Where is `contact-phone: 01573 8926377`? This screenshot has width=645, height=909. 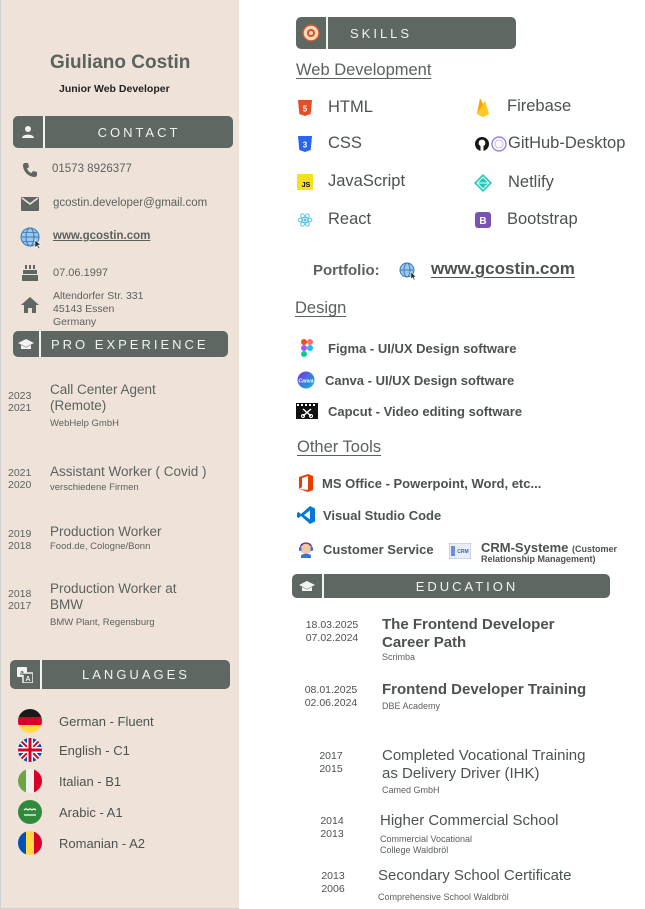
contact-phone: 01573 8926377 is located at coordinates (92, 169).